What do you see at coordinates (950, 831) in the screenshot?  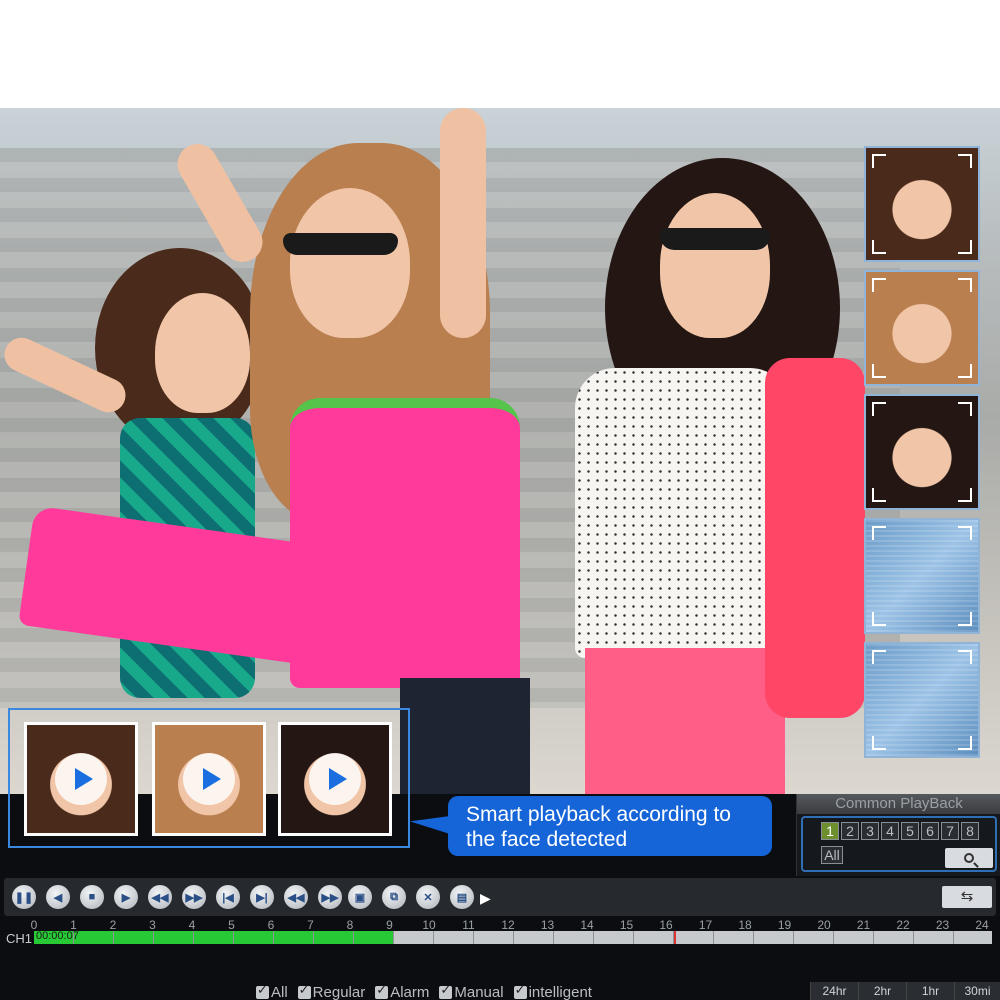 I see `channel-7-button: 7` at bounding box center [950, 831].